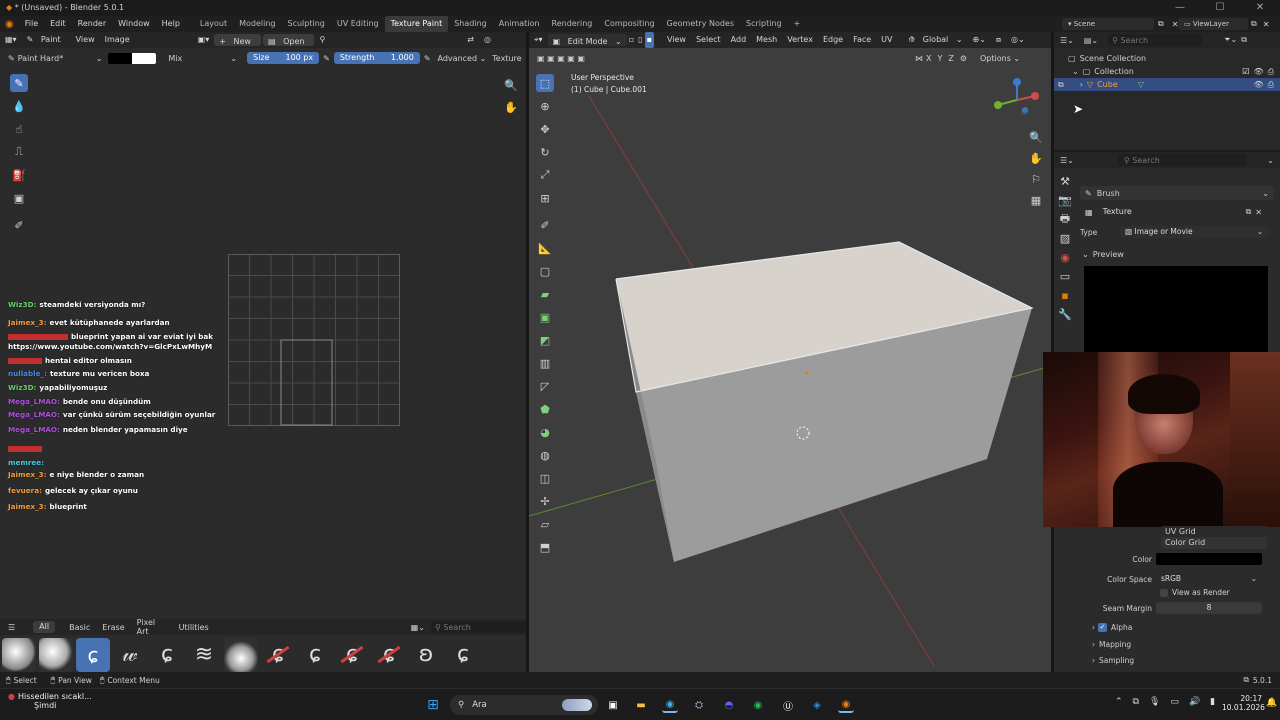  What do you see at coordinates (237, 40) in the screenshot?
I see `new-image-button: + New` at bounding box center [237, 40].